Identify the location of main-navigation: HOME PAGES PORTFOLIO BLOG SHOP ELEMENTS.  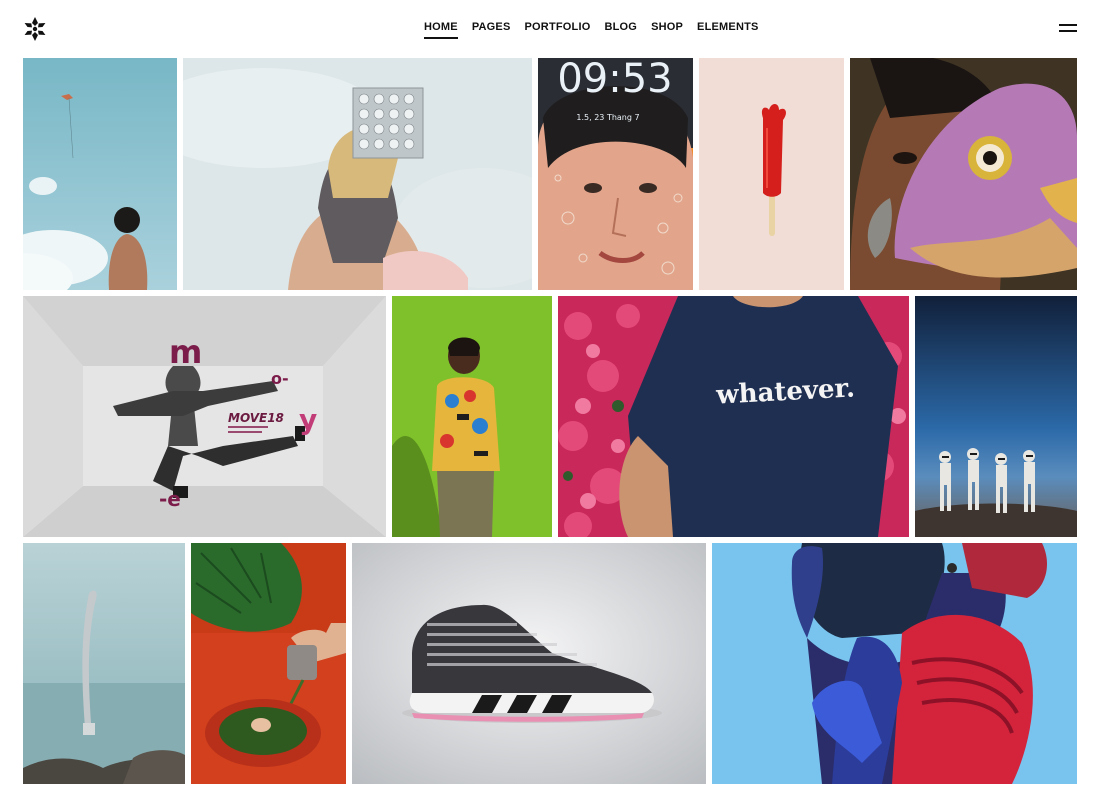
(591, 30).